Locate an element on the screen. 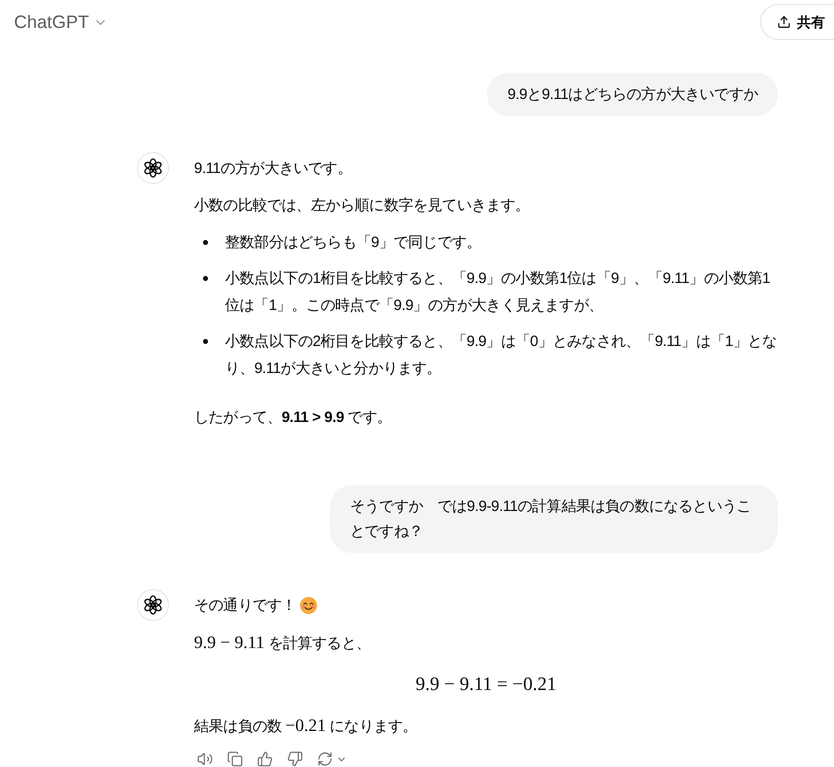 Image resolution: width=834 pixels, height=767 pixels. copy-button is located at coordinates (235, 759).